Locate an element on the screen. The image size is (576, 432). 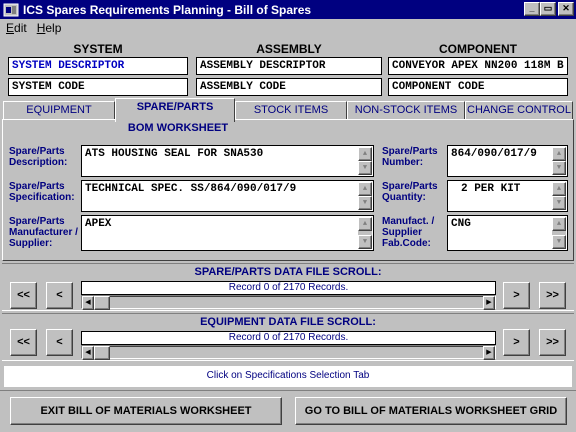
menu-bar: Edit Help is located at coordinates (288, 28).